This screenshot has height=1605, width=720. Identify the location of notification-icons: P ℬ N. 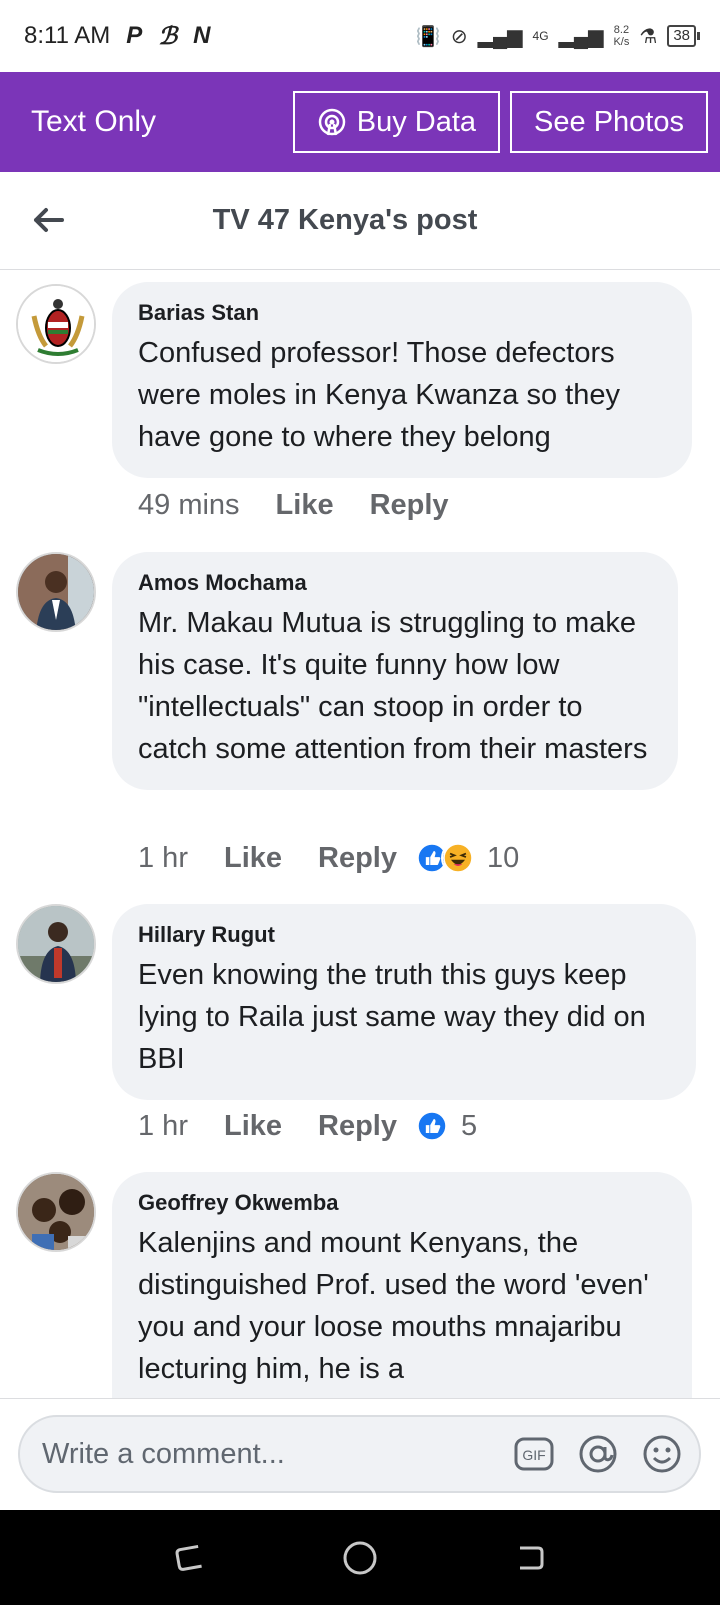
(168, 36).